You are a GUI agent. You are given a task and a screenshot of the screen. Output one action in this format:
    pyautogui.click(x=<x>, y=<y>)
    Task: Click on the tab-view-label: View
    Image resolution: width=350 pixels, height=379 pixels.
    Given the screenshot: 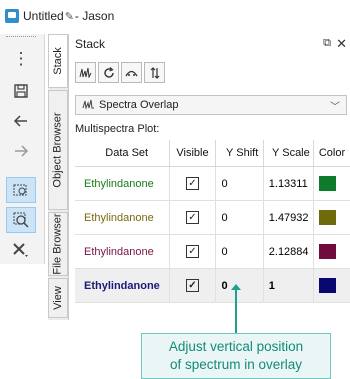 What is the action you would take?
    pyautogui.click(x=58, y=298)
    